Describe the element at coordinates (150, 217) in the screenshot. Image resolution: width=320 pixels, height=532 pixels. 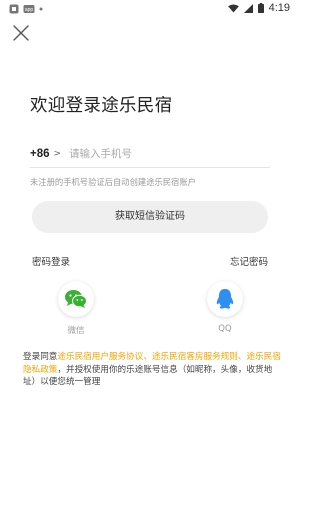
I see `get-sms-code-button: 获取短信验证码` at that location.